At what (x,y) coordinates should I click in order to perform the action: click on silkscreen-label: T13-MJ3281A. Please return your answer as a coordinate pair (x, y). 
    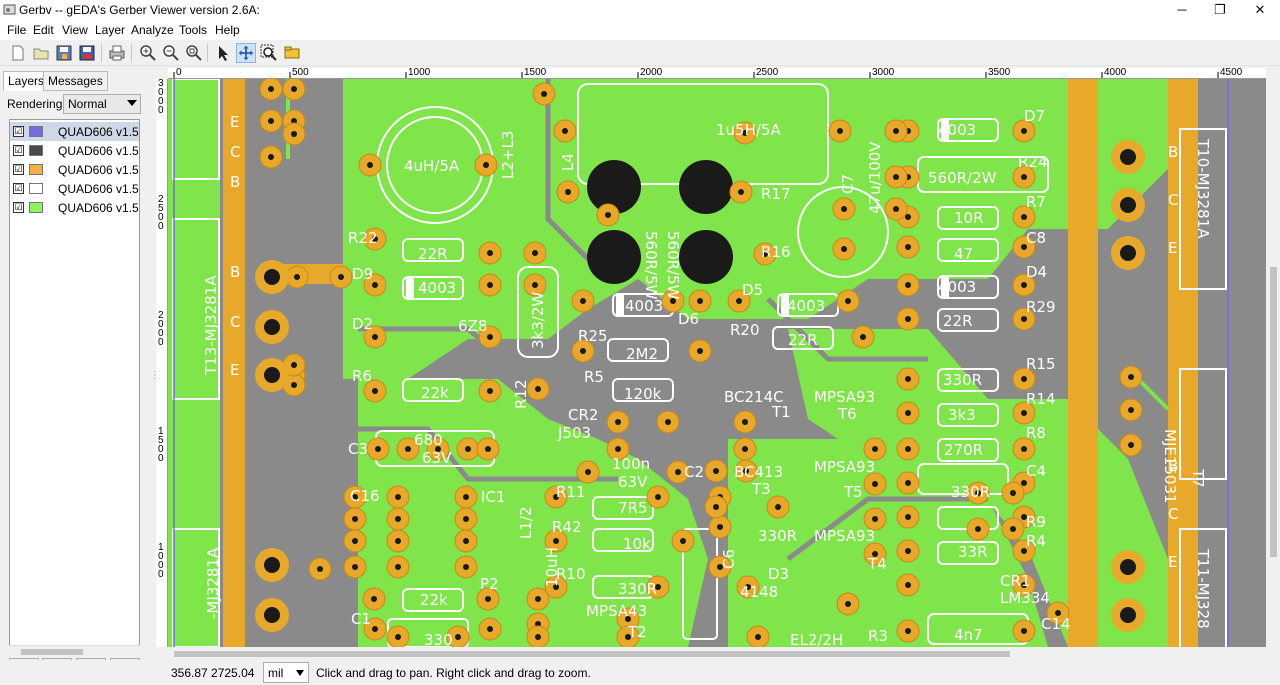
    Looking at the image, I should click on (211, 325).